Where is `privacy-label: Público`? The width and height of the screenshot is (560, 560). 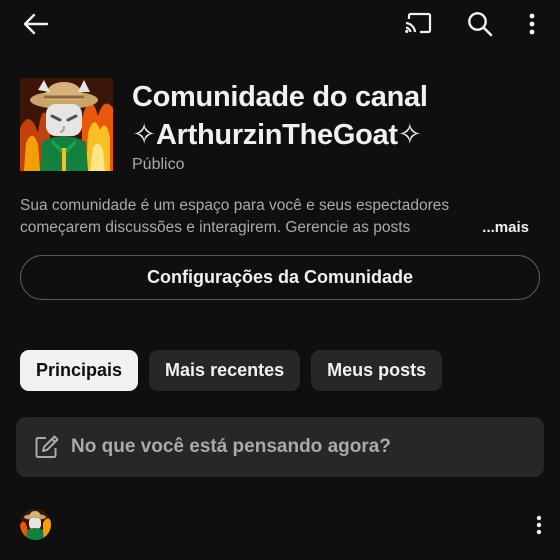
privacy-label: Público is located at coordinates (158, 164).